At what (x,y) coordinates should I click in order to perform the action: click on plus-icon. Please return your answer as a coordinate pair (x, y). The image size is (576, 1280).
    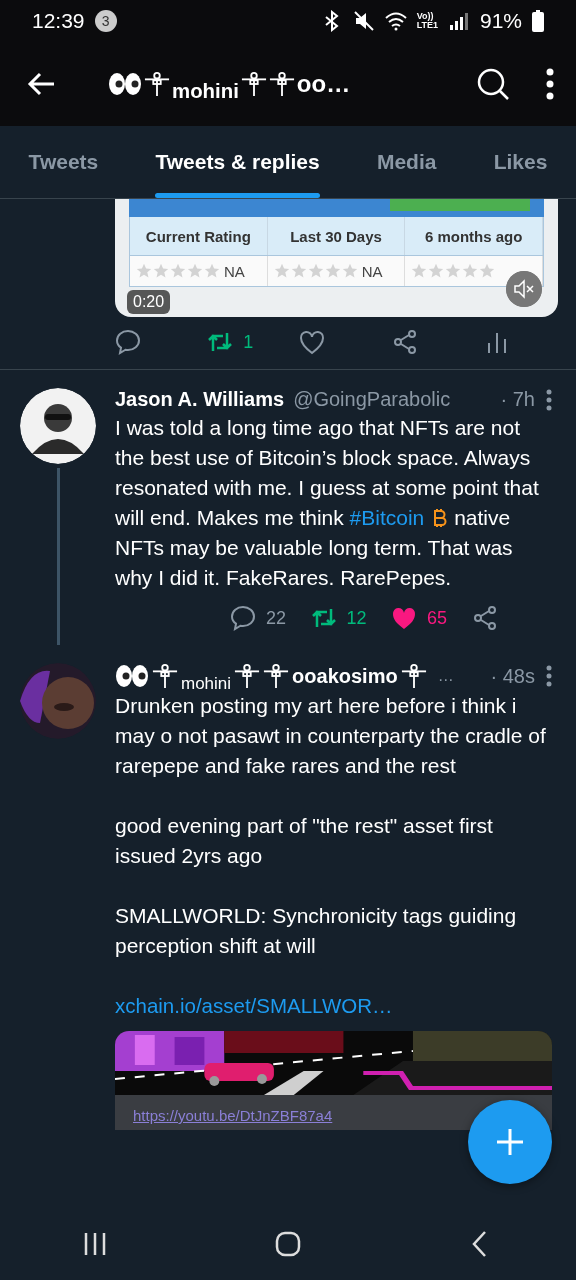
    Looking at the image, I should click on (510, 1142).